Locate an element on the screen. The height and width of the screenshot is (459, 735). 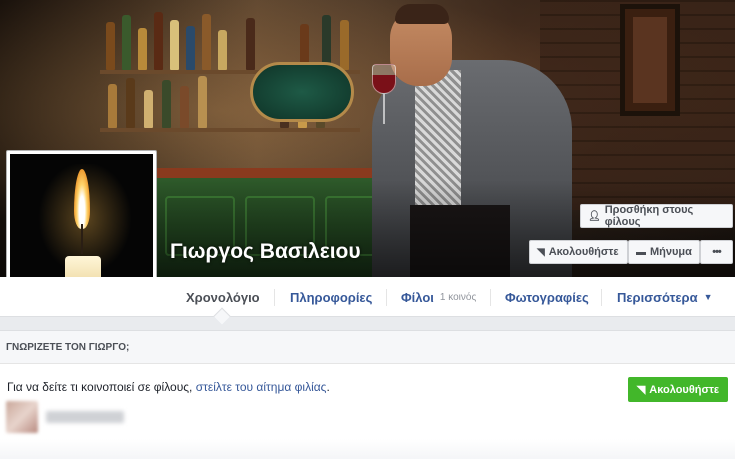
message-icon: ▬ is located at coordinates (641, 252).